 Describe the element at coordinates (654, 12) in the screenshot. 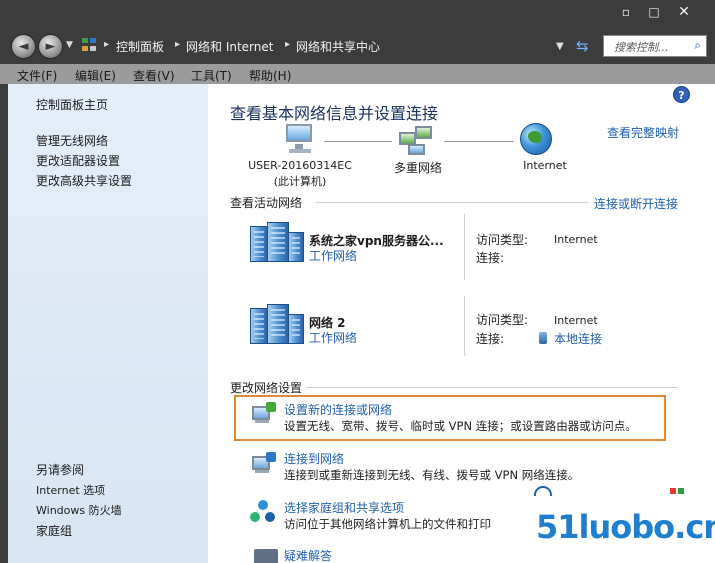

I see `maximize-button: □` at that location.